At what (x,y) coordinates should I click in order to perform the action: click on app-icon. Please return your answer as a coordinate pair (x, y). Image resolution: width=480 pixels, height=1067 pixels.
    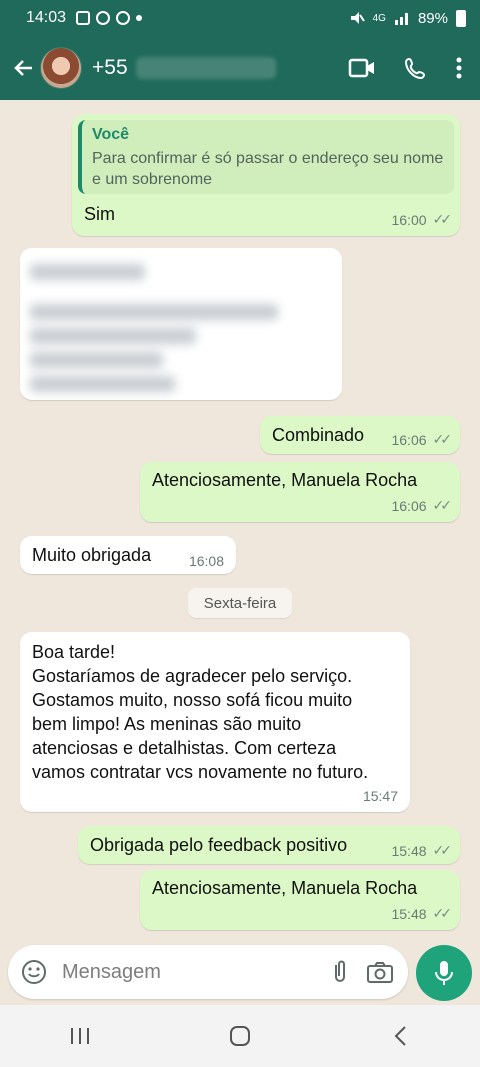
    Looking at the image, I should click on (123, 18).